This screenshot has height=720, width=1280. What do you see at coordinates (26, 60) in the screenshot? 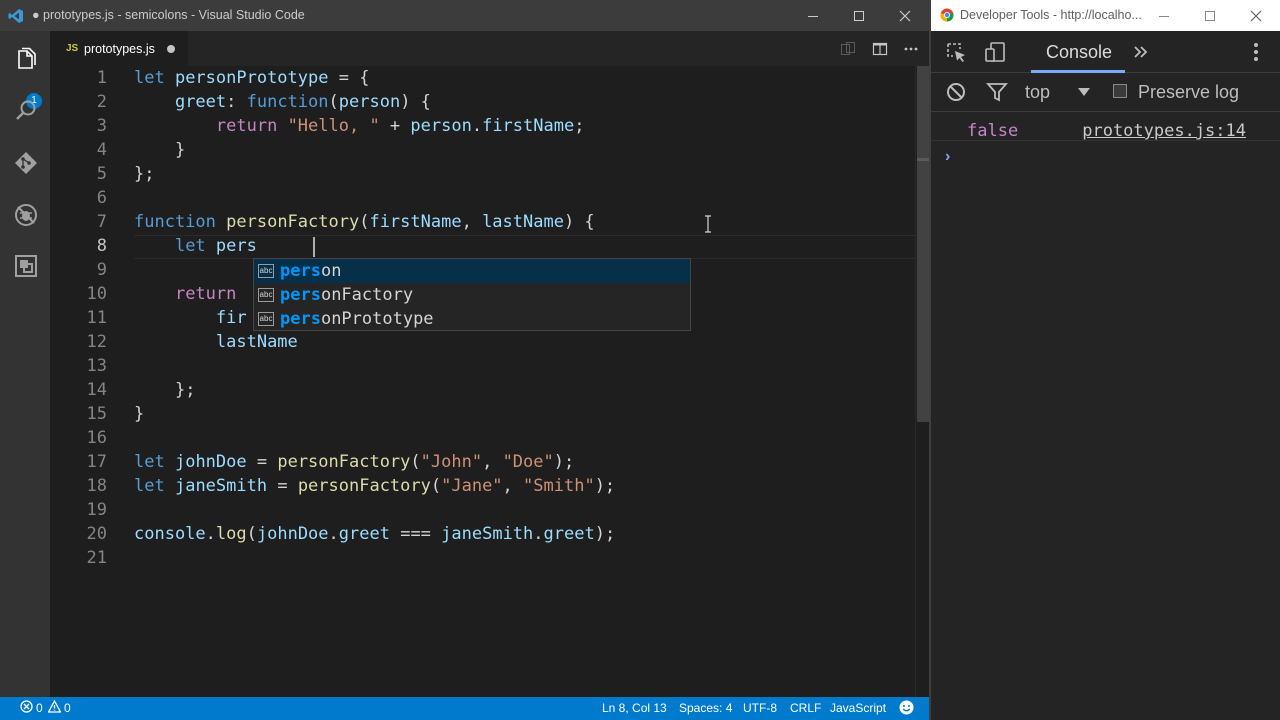
I see `explorer-files-icon` at bounding box center [26, 60].